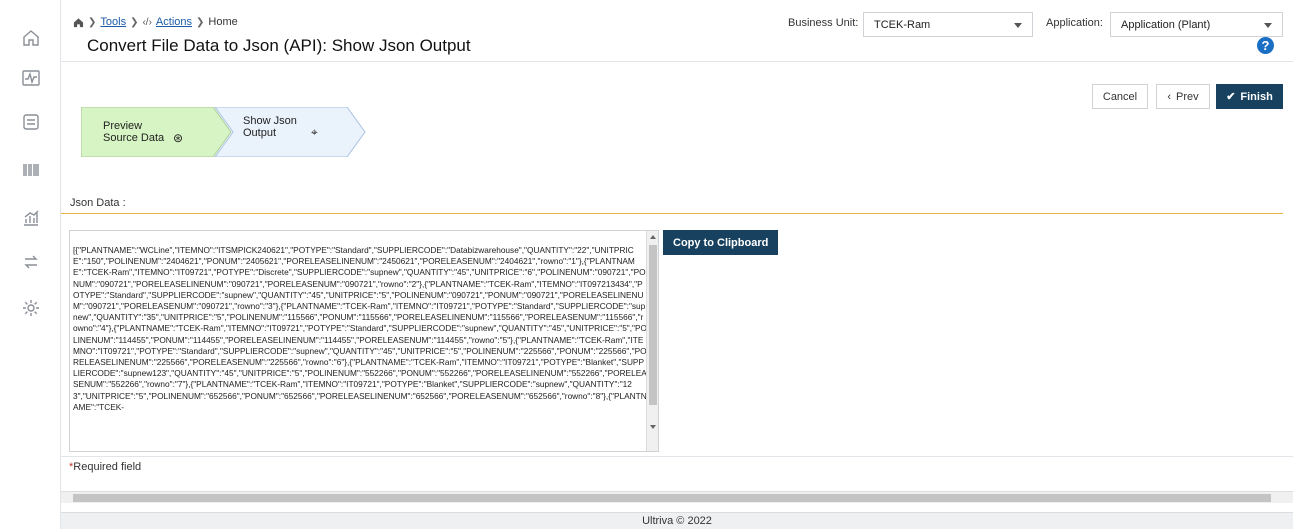 Image resolution: width=1293 pixels, height=529 pixels. What do you see at coordinates (1120, 96) in the screenshot?
I see `cancel-button: Cancel` at bounding box center [1120, 96].